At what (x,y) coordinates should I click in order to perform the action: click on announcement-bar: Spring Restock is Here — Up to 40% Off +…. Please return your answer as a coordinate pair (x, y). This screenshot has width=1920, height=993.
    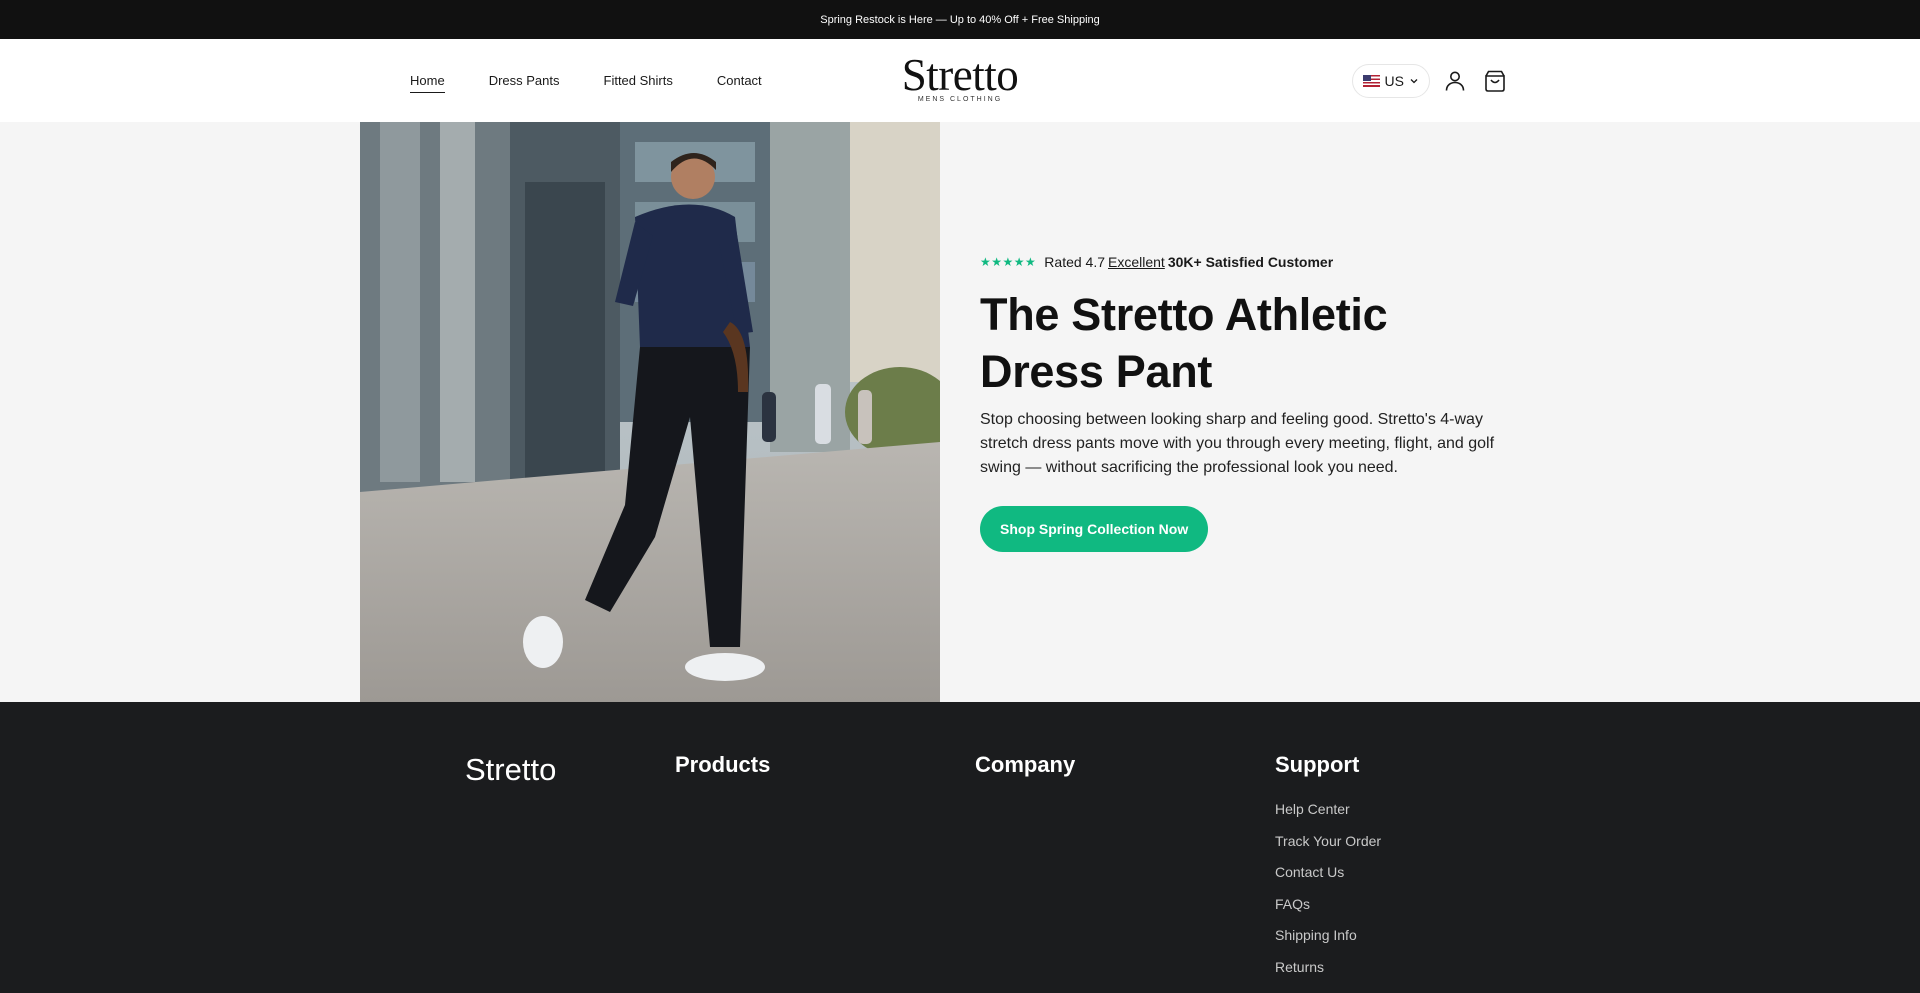
    Looking at the image, I should click on (960, 19).